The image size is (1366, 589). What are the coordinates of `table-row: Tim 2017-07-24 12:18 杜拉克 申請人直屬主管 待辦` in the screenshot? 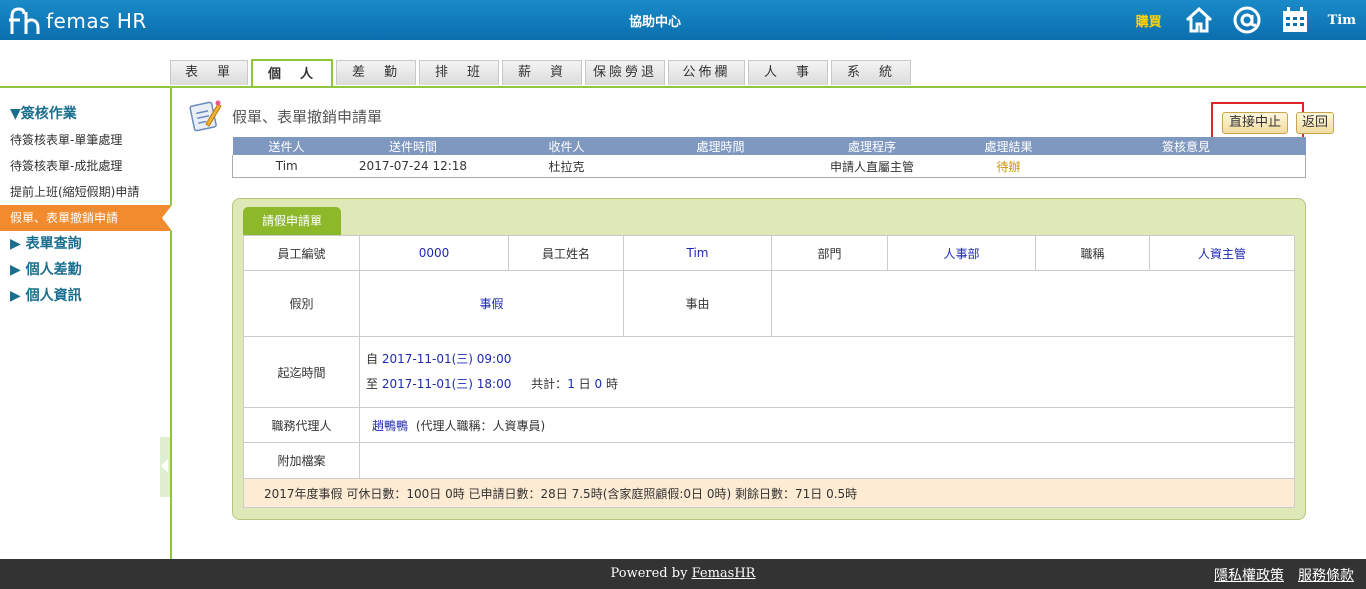 It's located at (769, 166).